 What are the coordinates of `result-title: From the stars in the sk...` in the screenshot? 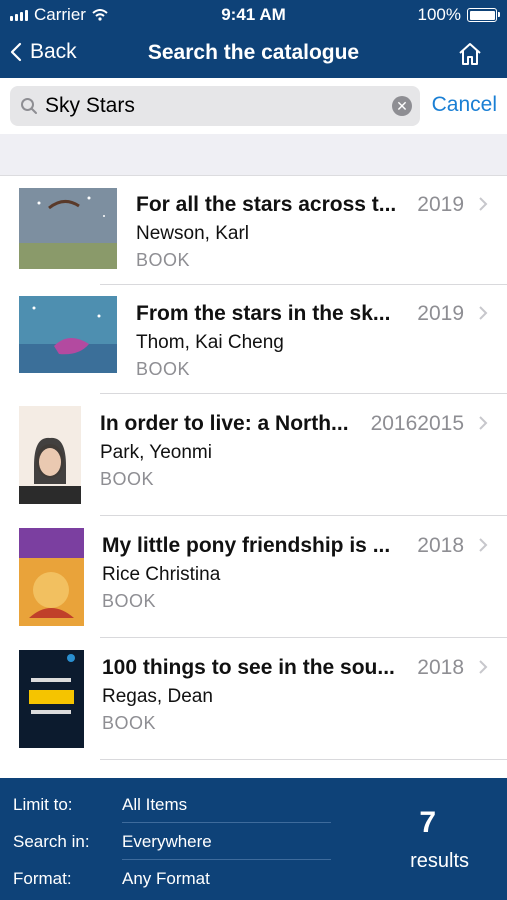 It's located at (263, 313).